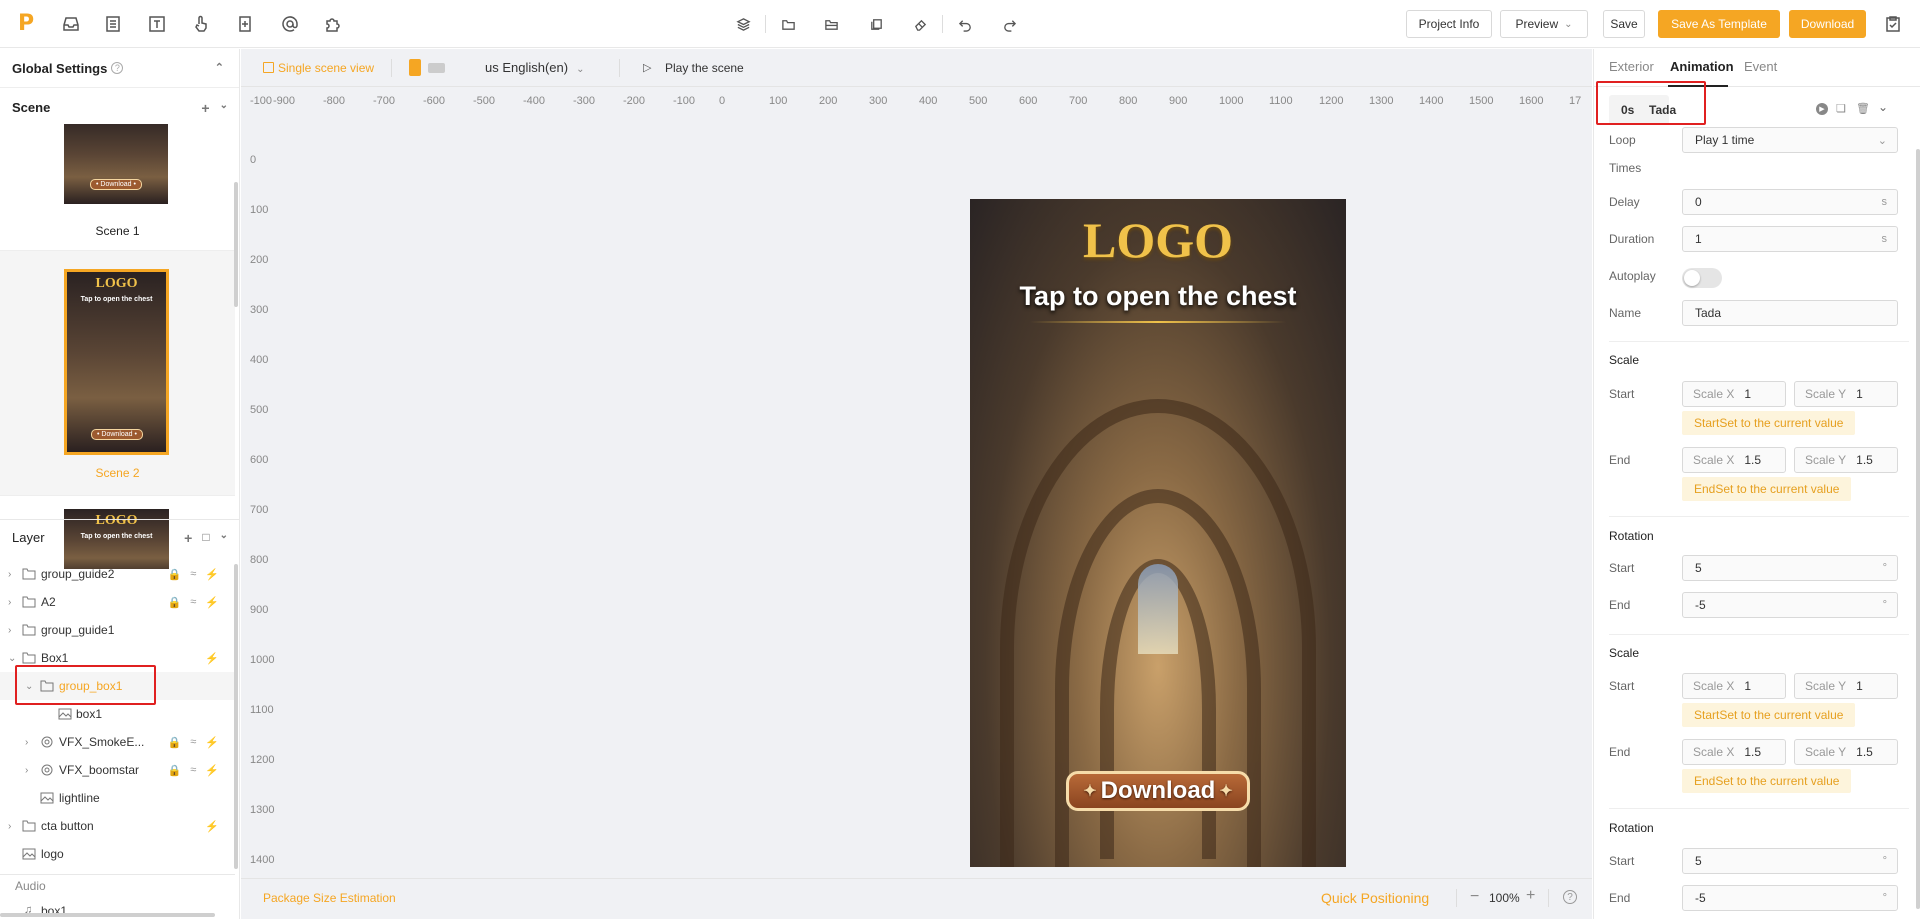 Image resolution: width=1920 pixels, height=919 pixels. I want to click on portrait-toggle, so click(415, 67).